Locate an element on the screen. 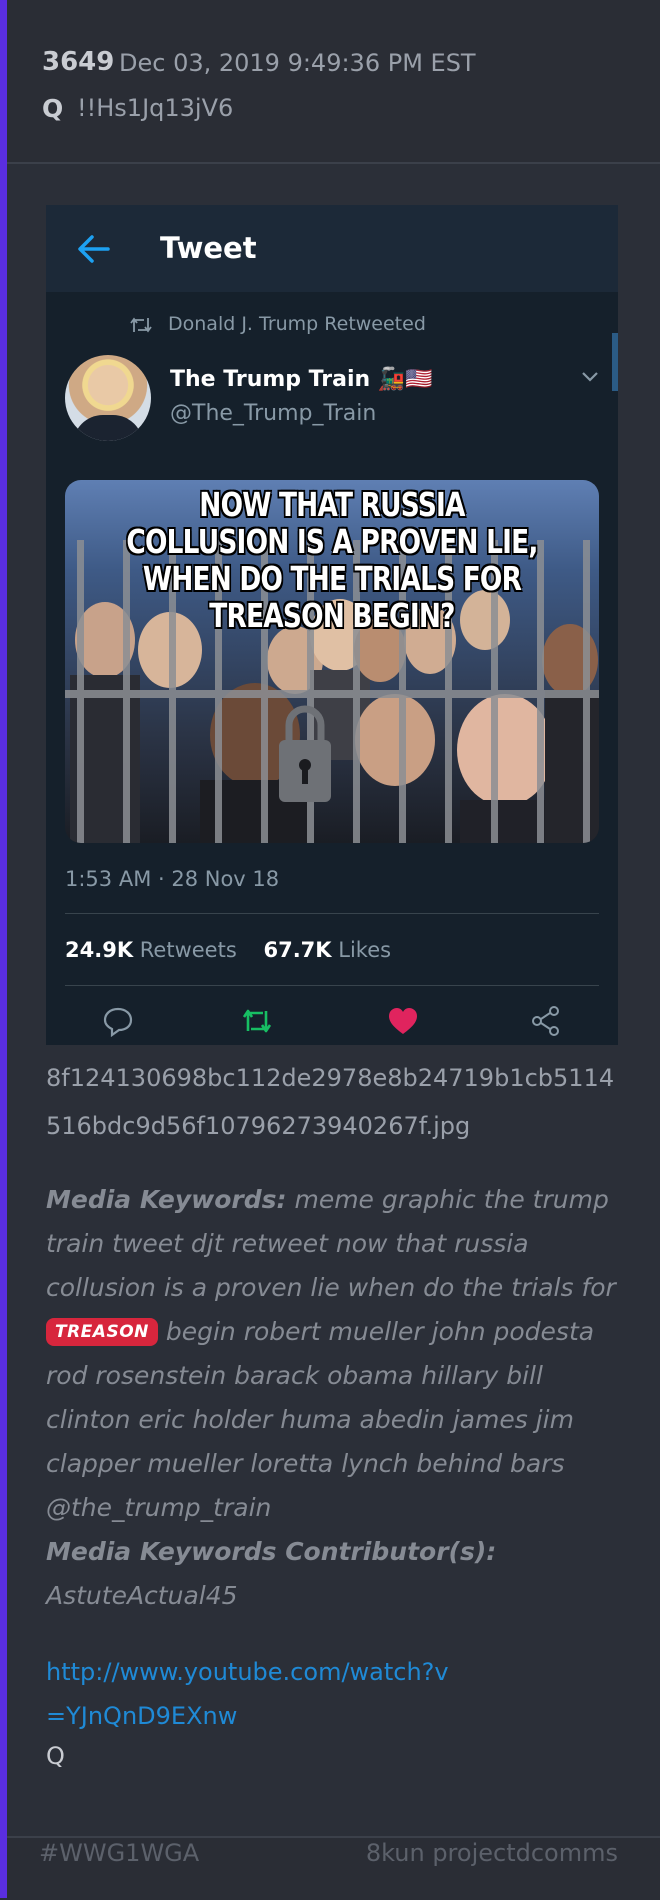 The width and height of the screenshot is (660, 1900). back-arrow-icon is located at coordinates (93, 249).